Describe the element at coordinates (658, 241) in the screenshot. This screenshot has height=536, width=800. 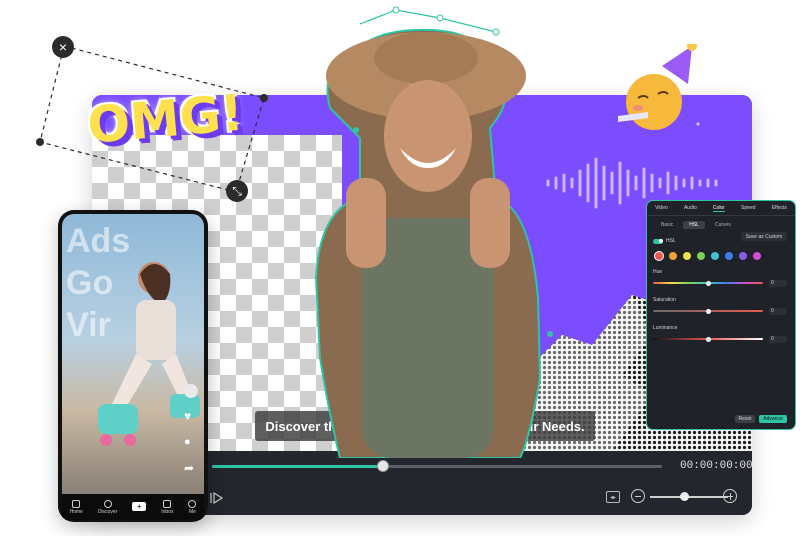
I see `toggle-switch` at that location.